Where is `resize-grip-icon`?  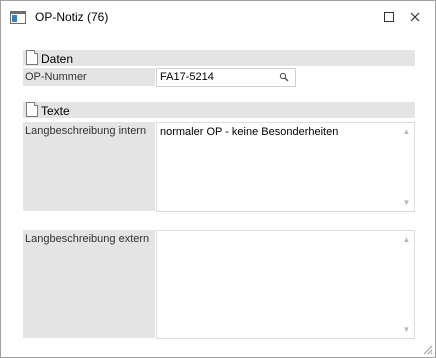
resize-grip-icon is located at coordinates (427, 349).